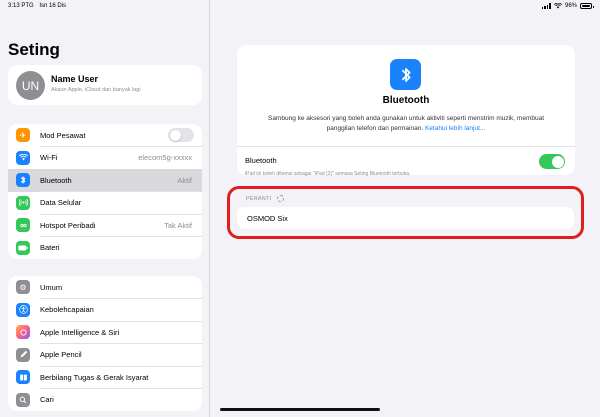 The width and height of the screenshot is (600, 417). What do you see at coordinates (49, 158) in the screenshot?
I see `sidebar-item-label: Wi-Fi` at bounding box center [49, 158].